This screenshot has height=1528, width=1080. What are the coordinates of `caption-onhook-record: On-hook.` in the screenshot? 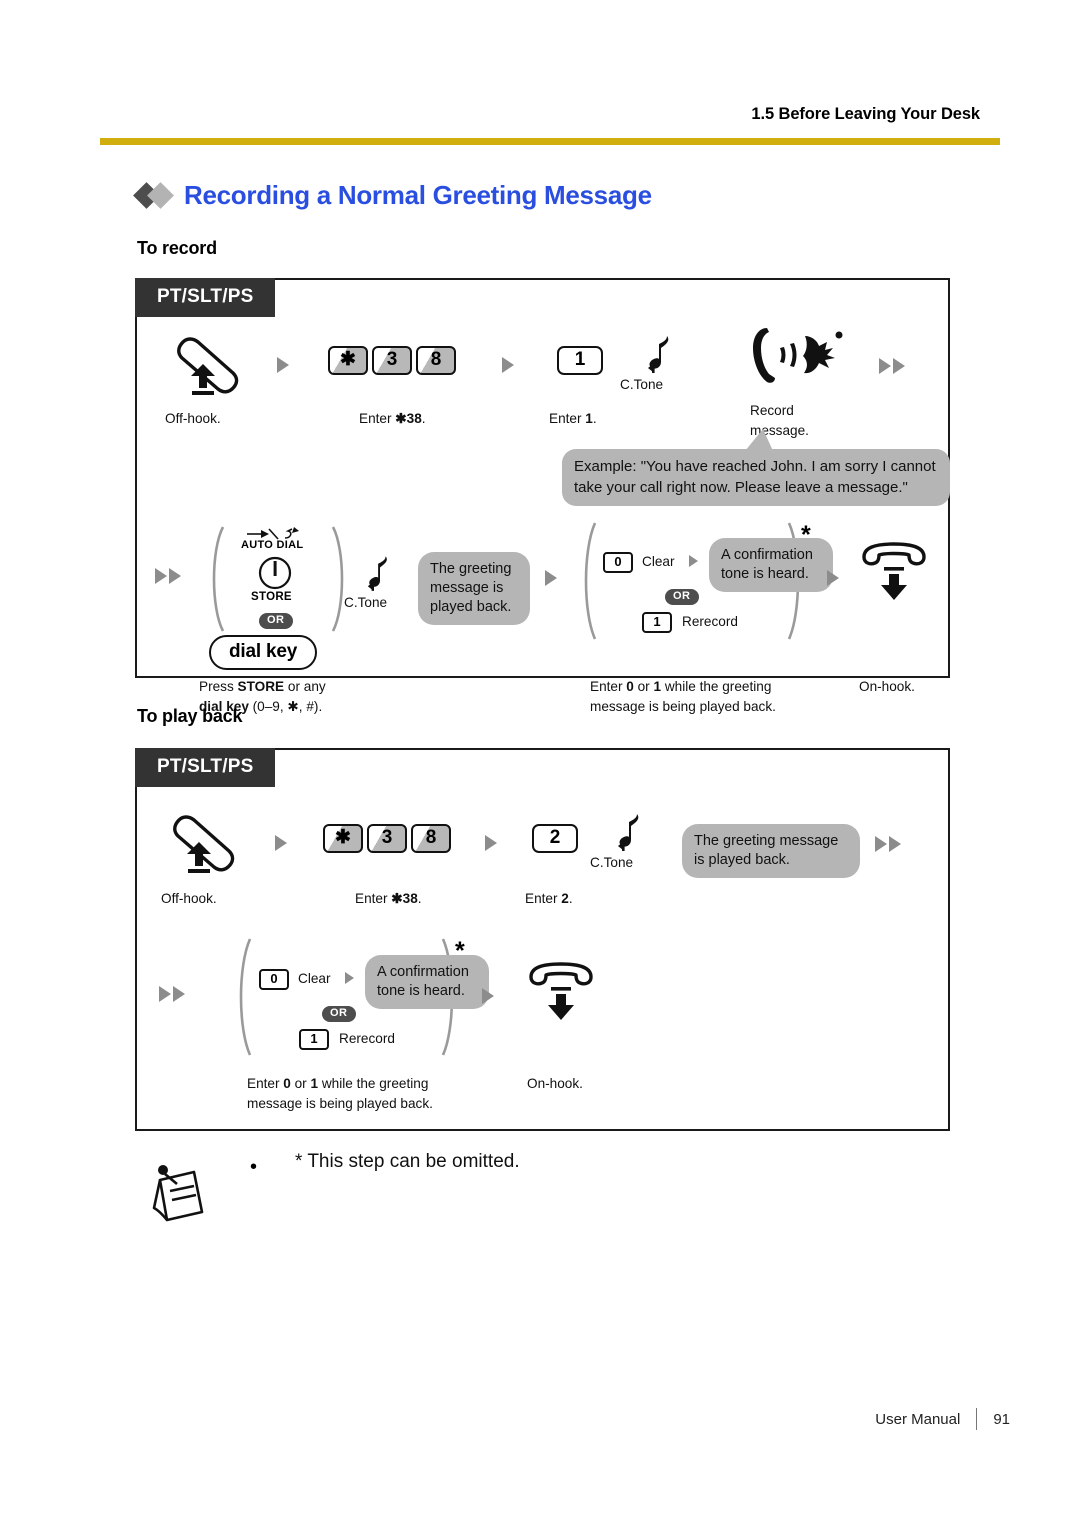 It's located at (887, 686).